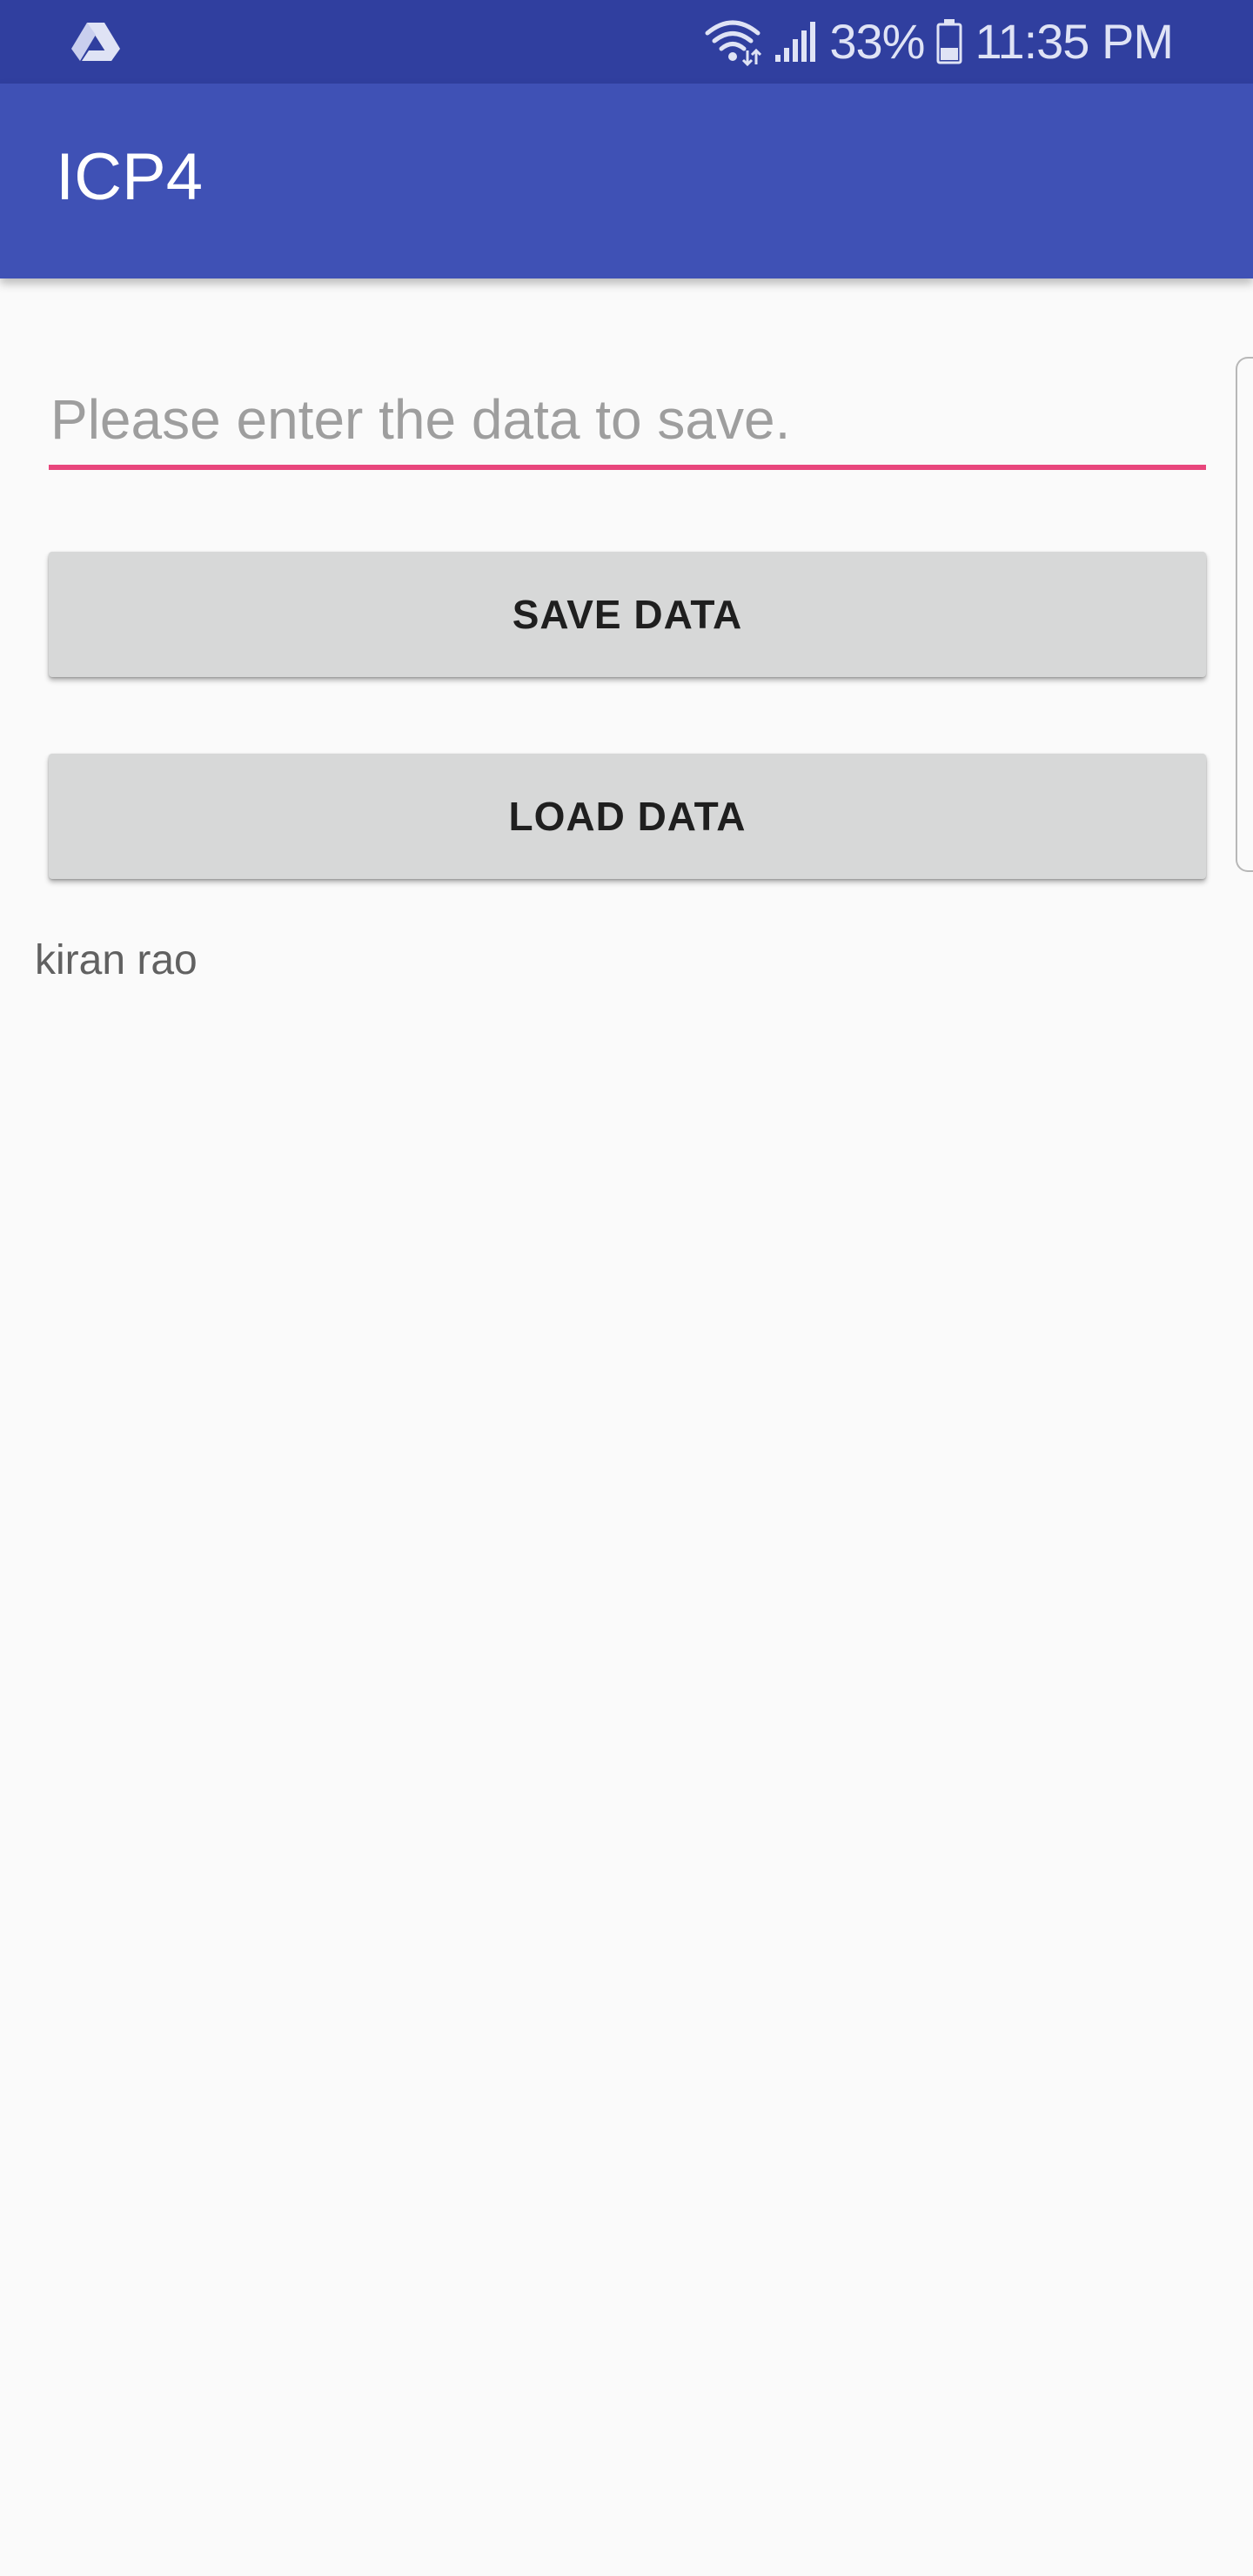  I want to click on status-icons: 33% 11:35 PM, so click(939, 42).